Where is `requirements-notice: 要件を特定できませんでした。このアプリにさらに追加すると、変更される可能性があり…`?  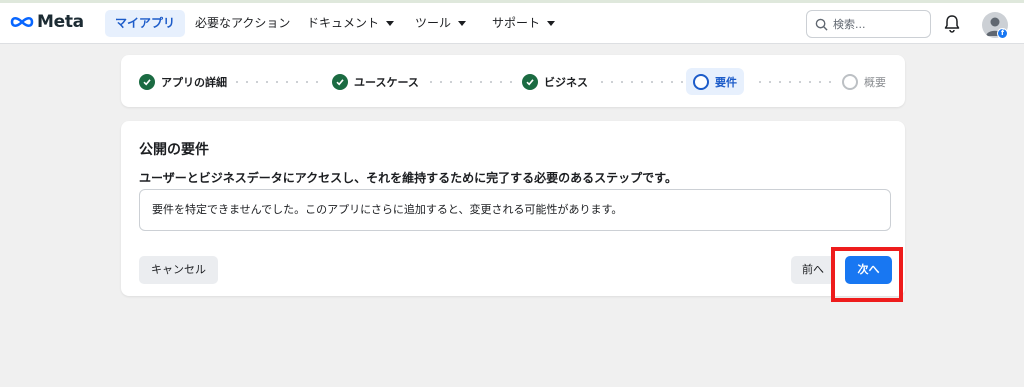 requirements-notice: 要件を特定できませんでした。このアプリにさらに追加すると、変更される可能性があり… is located at coordinates (515, 210).